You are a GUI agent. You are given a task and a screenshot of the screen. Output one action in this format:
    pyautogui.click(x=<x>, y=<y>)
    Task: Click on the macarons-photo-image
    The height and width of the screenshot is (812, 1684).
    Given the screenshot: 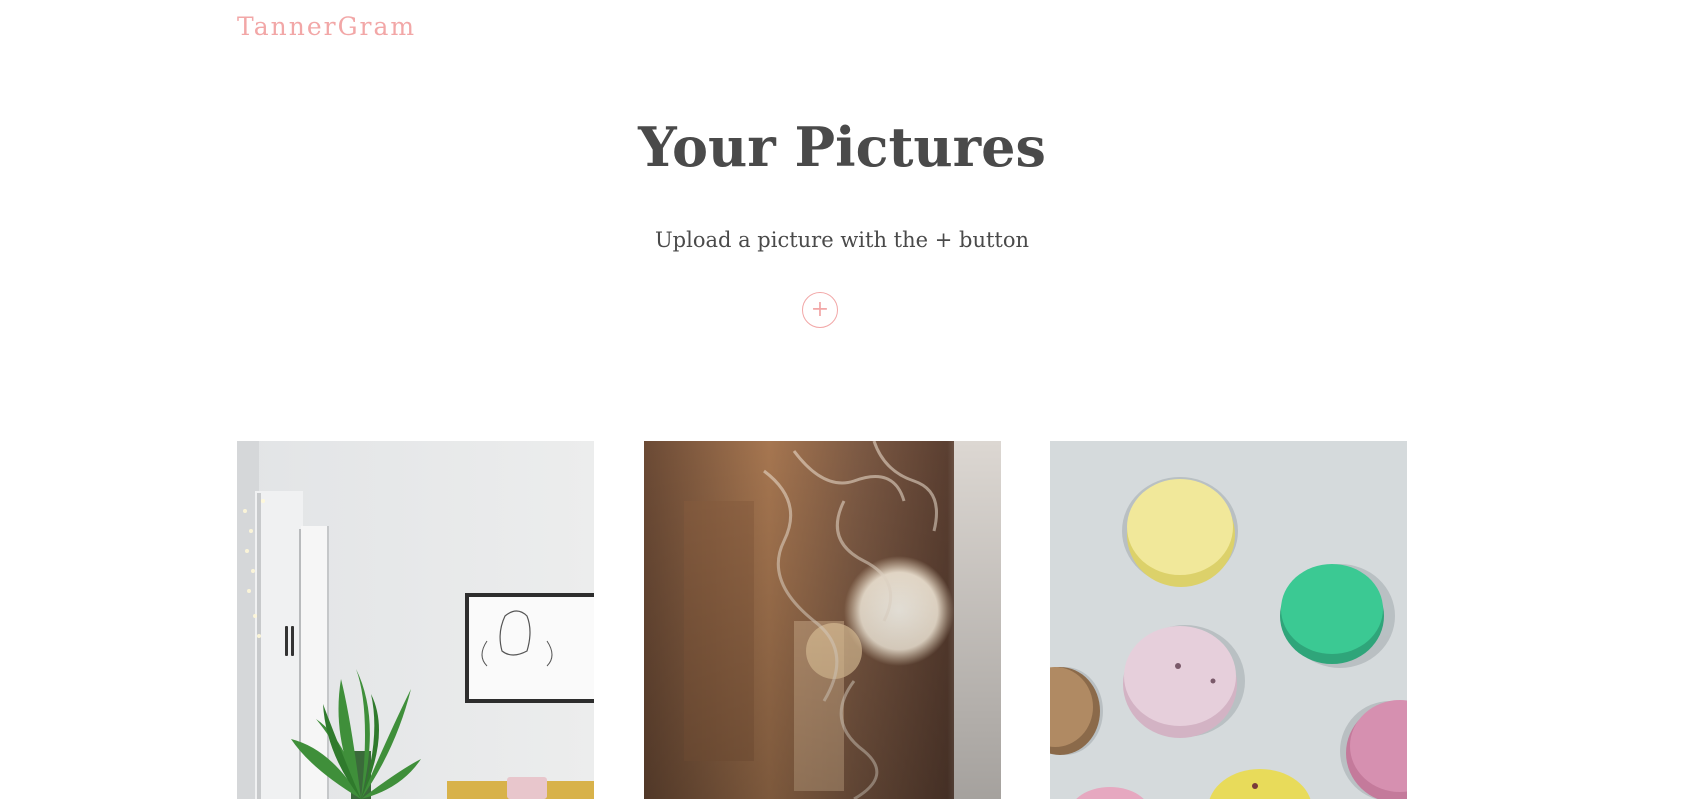 What is the action you would take?
    pyautogui.click(x=1228, y=620)
    